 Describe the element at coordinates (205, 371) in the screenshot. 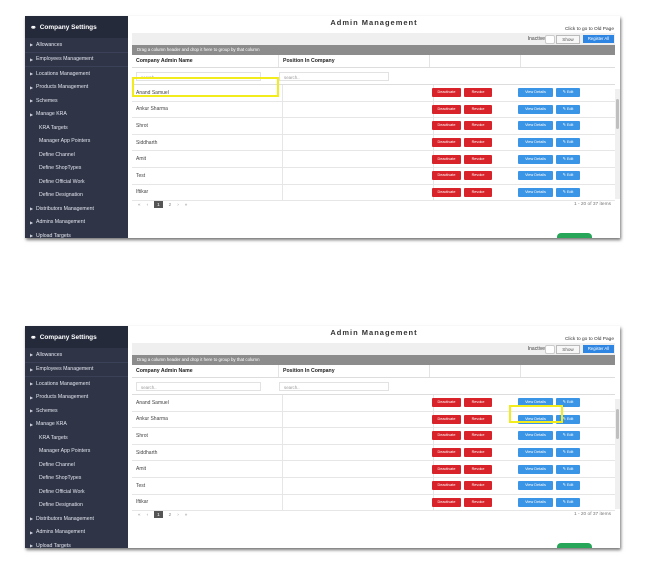

I see `column-header-admin-name: Company Admin Name` at that location.